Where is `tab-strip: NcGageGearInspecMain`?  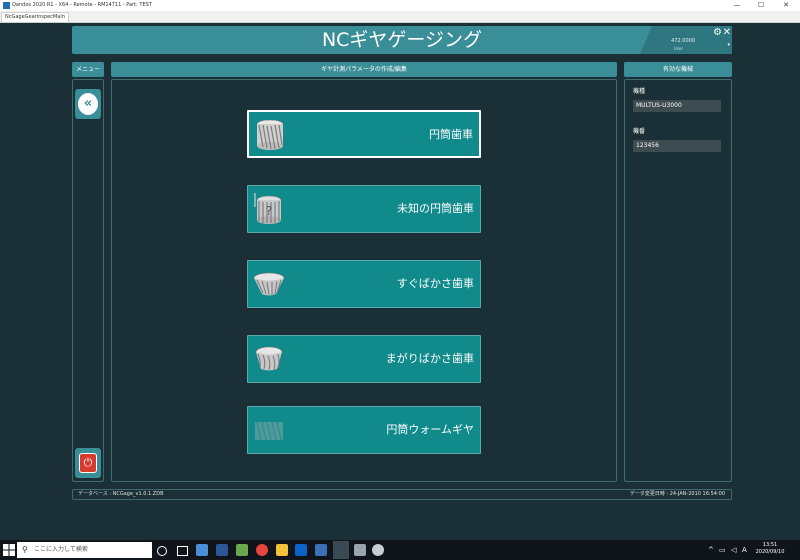 tab-strip: NcGageGearInspecMain is located at coordinates (400, 17).